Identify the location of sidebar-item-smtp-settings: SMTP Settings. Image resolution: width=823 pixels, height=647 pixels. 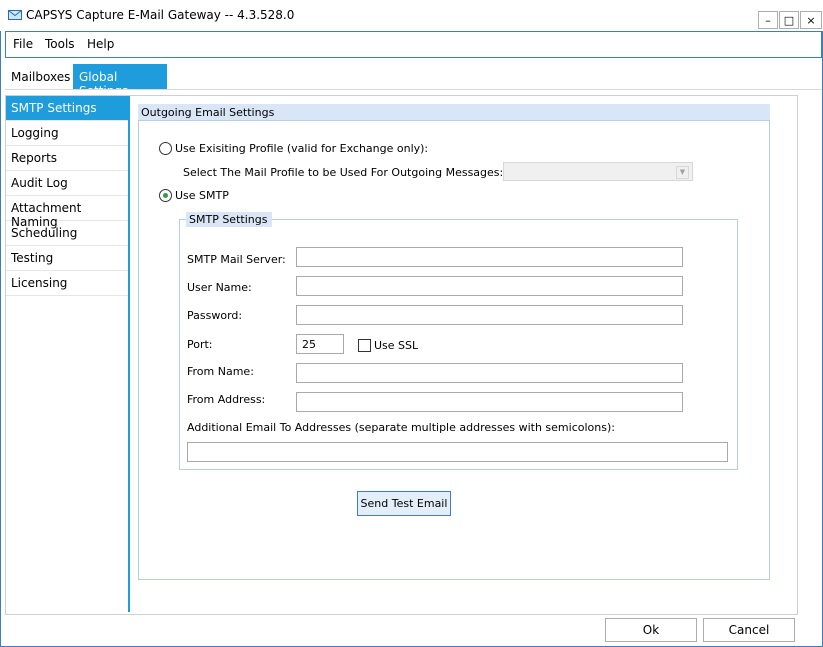
(67, 108).